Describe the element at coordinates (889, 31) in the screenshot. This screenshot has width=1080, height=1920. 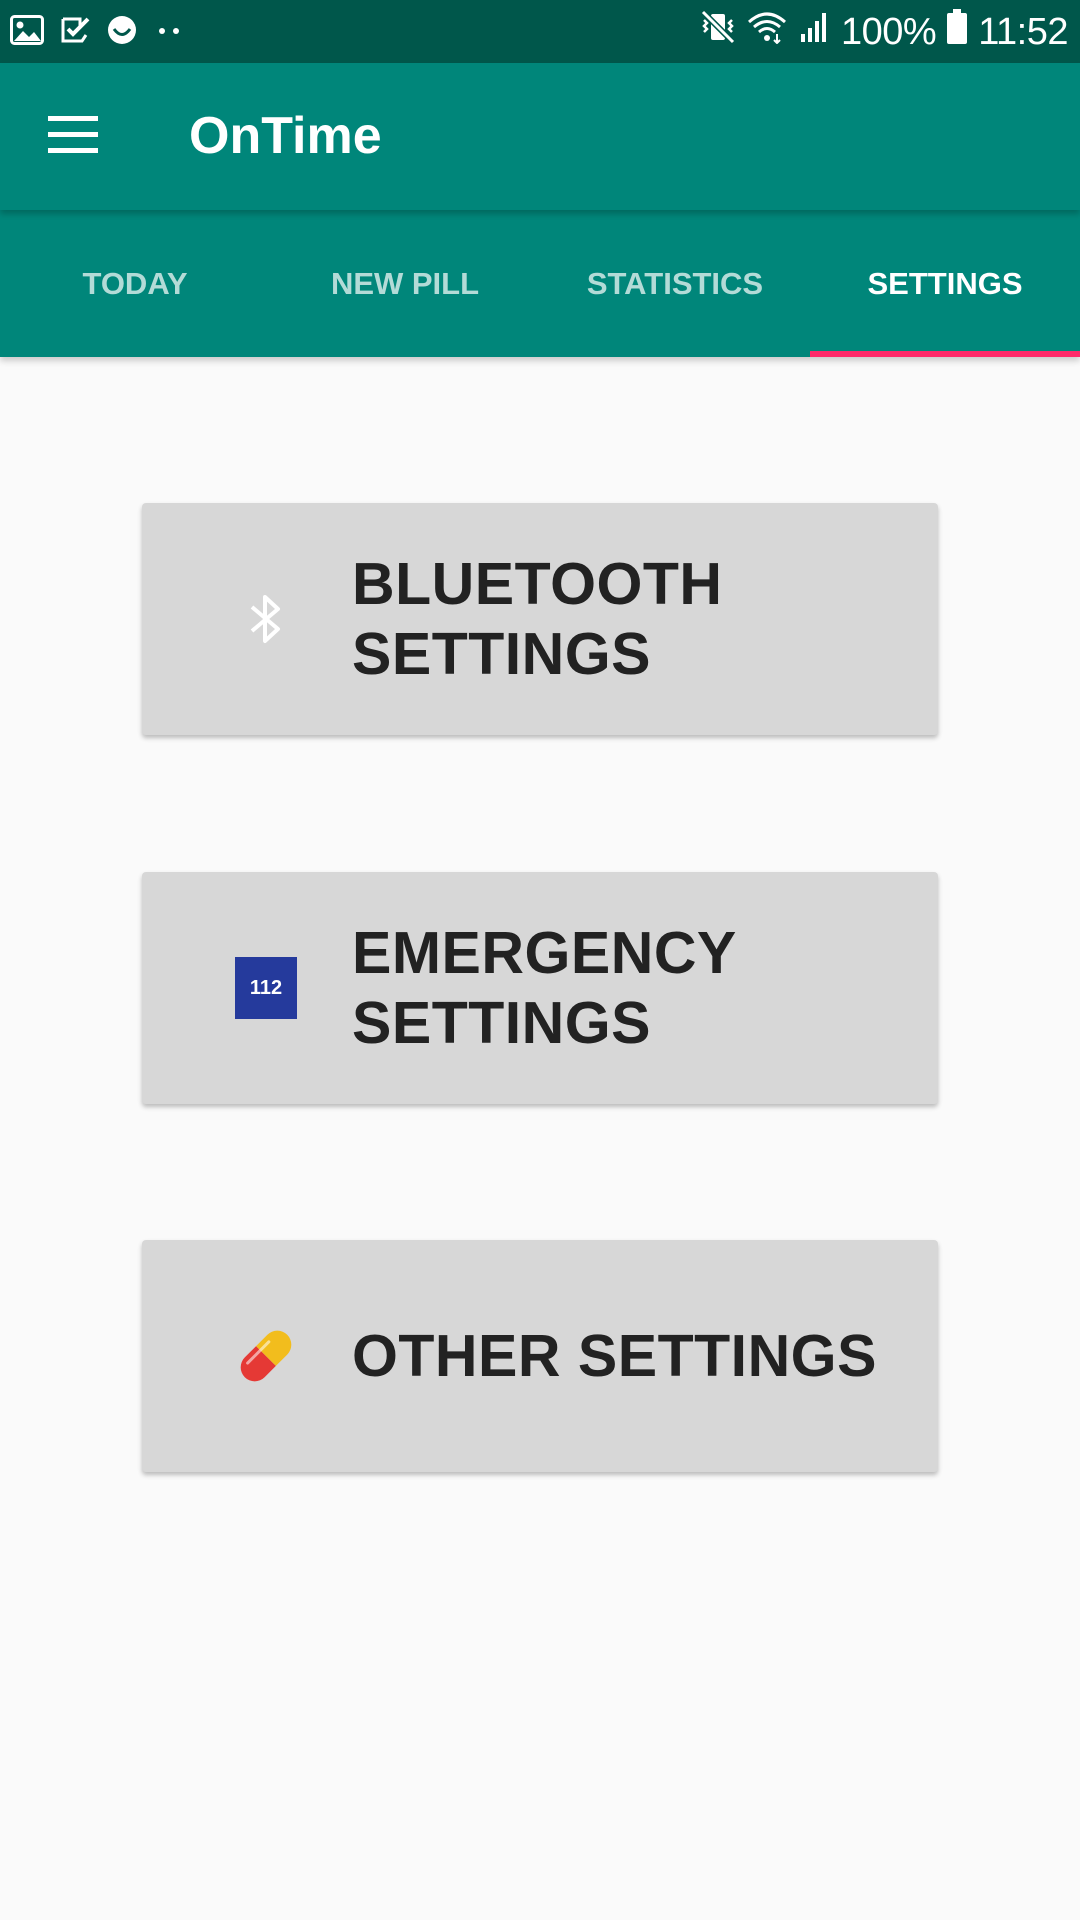
I see `battery-percentage: 100%` at that location.